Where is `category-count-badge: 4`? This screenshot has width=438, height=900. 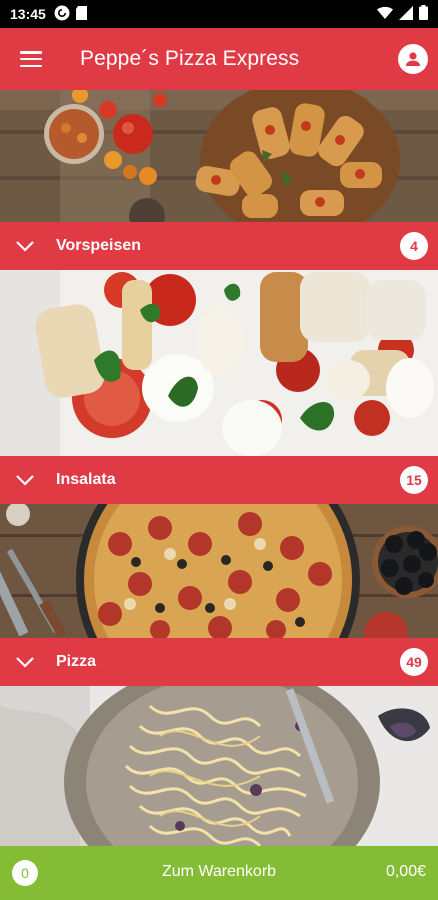
category-count-badge: 4 is located at coordinates (414, 246).